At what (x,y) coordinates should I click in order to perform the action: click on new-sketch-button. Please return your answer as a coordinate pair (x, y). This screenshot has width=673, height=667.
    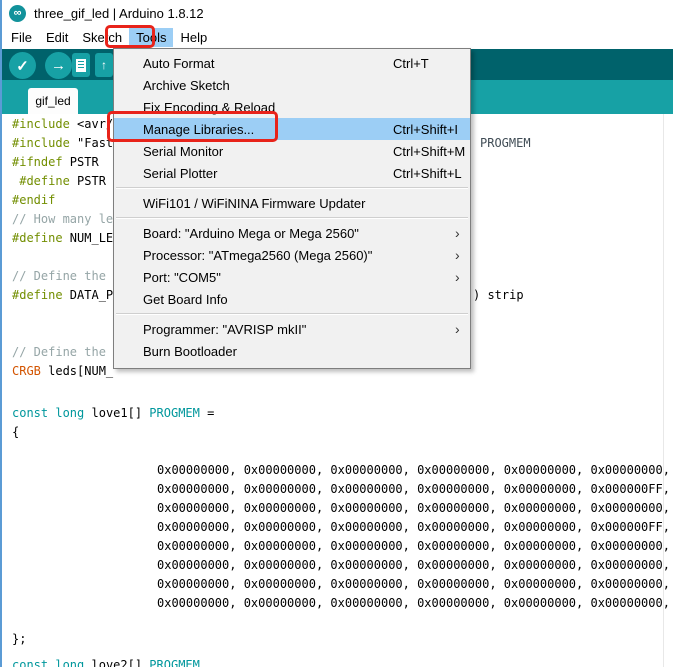
    Looking at the image, I should click on (81, 65).